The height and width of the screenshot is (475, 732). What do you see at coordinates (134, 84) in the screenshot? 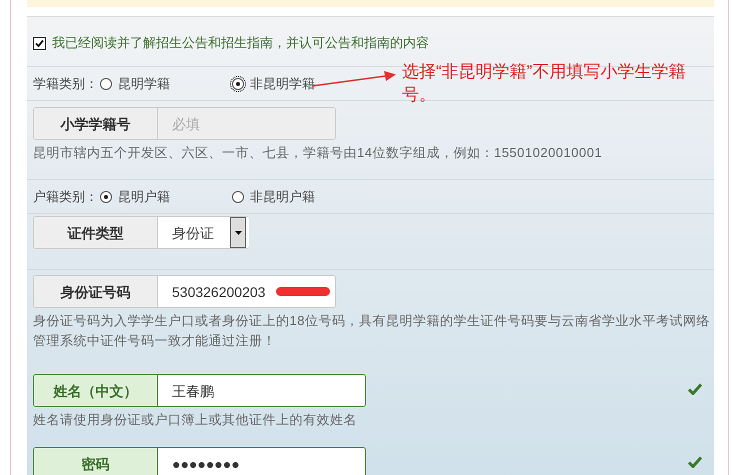
I see `radio-label: 昆明学籍` at bounding box center [134, 84].